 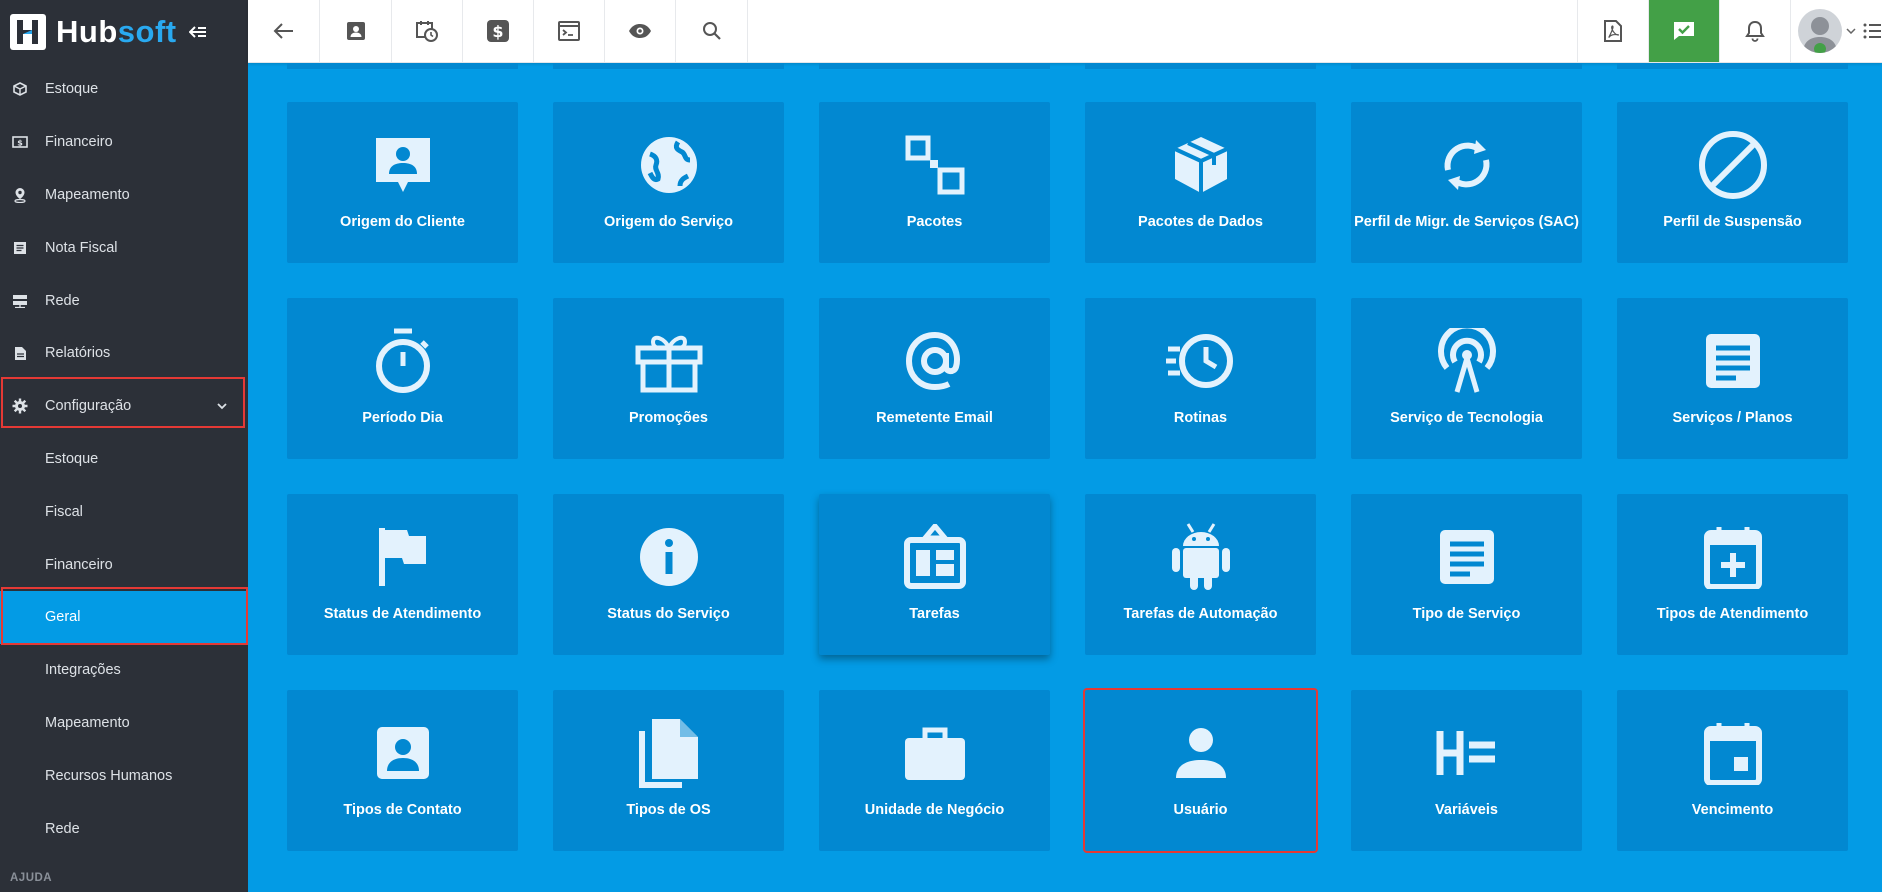 What do you see at coordinates (712, 31) in the screenshot?
I see `search-button` at bounding box center [712, 31].